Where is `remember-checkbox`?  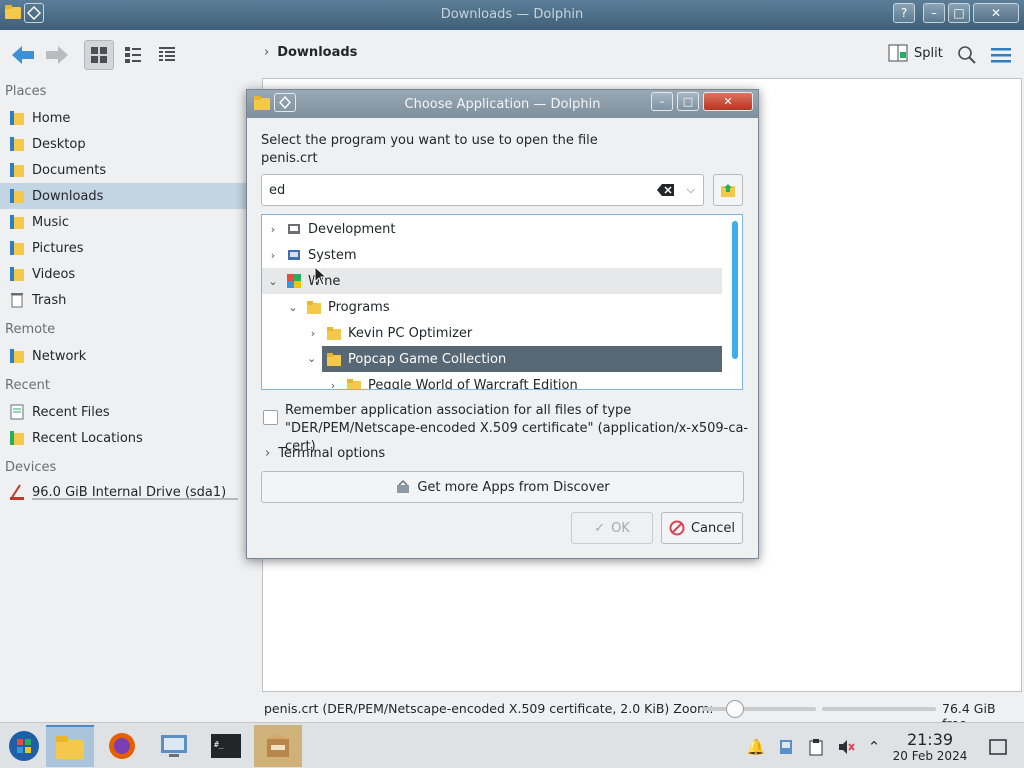 remember-checkbox is located at coordinates (270, 417).